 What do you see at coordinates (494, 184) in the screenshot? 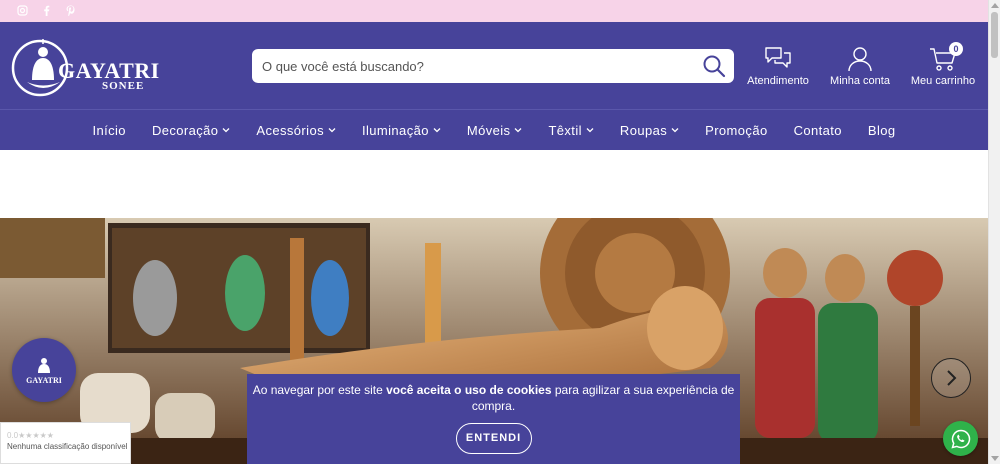
I see `content-spacer` at bounding box center [494, 184].